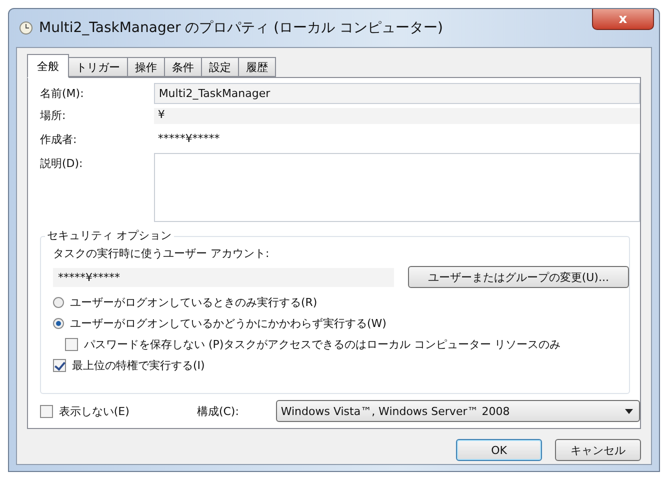 This screenshot has width=667, height=479. What do you see at coordinates (598, 450) in the screenshot?
I see `cancel-button: キャンセル` at bounding box center [598, 450].